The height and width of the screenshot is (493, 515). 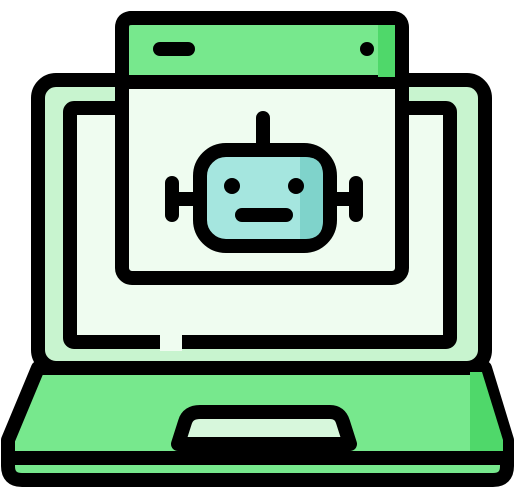 I want to click on touchpad, so click(x=264, y=428).